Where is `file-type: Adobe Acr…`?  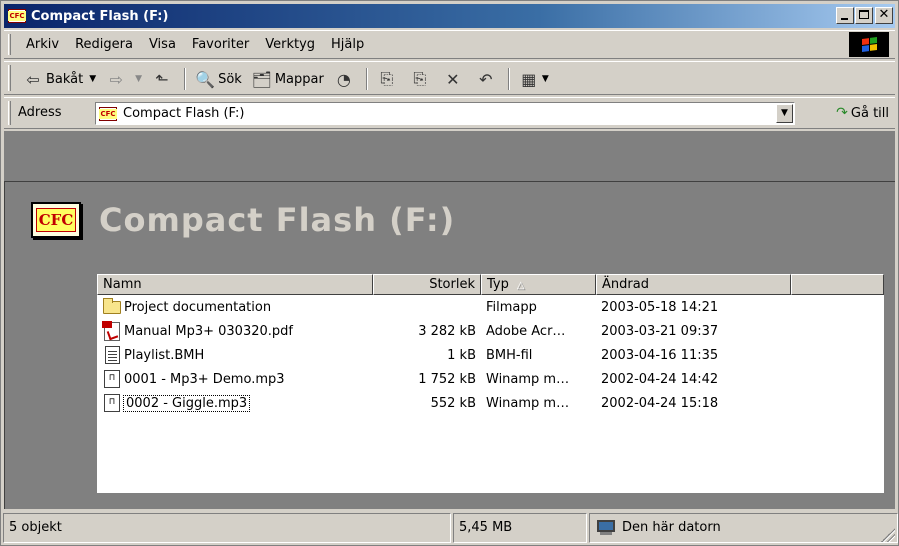 file-type: Adobe Acr… is located at coordinates (526, 331).